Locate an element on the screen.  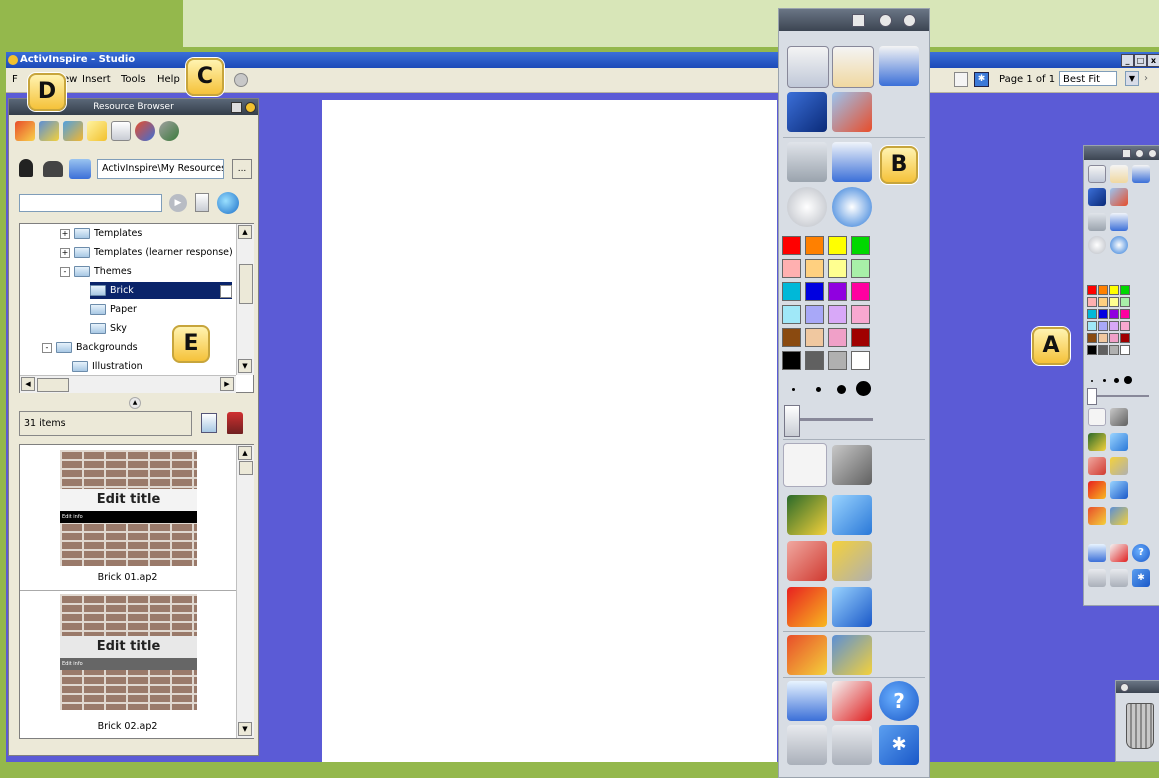
tree-item-backgrounds: - Backgrounds is located at coordinates (90, 347).